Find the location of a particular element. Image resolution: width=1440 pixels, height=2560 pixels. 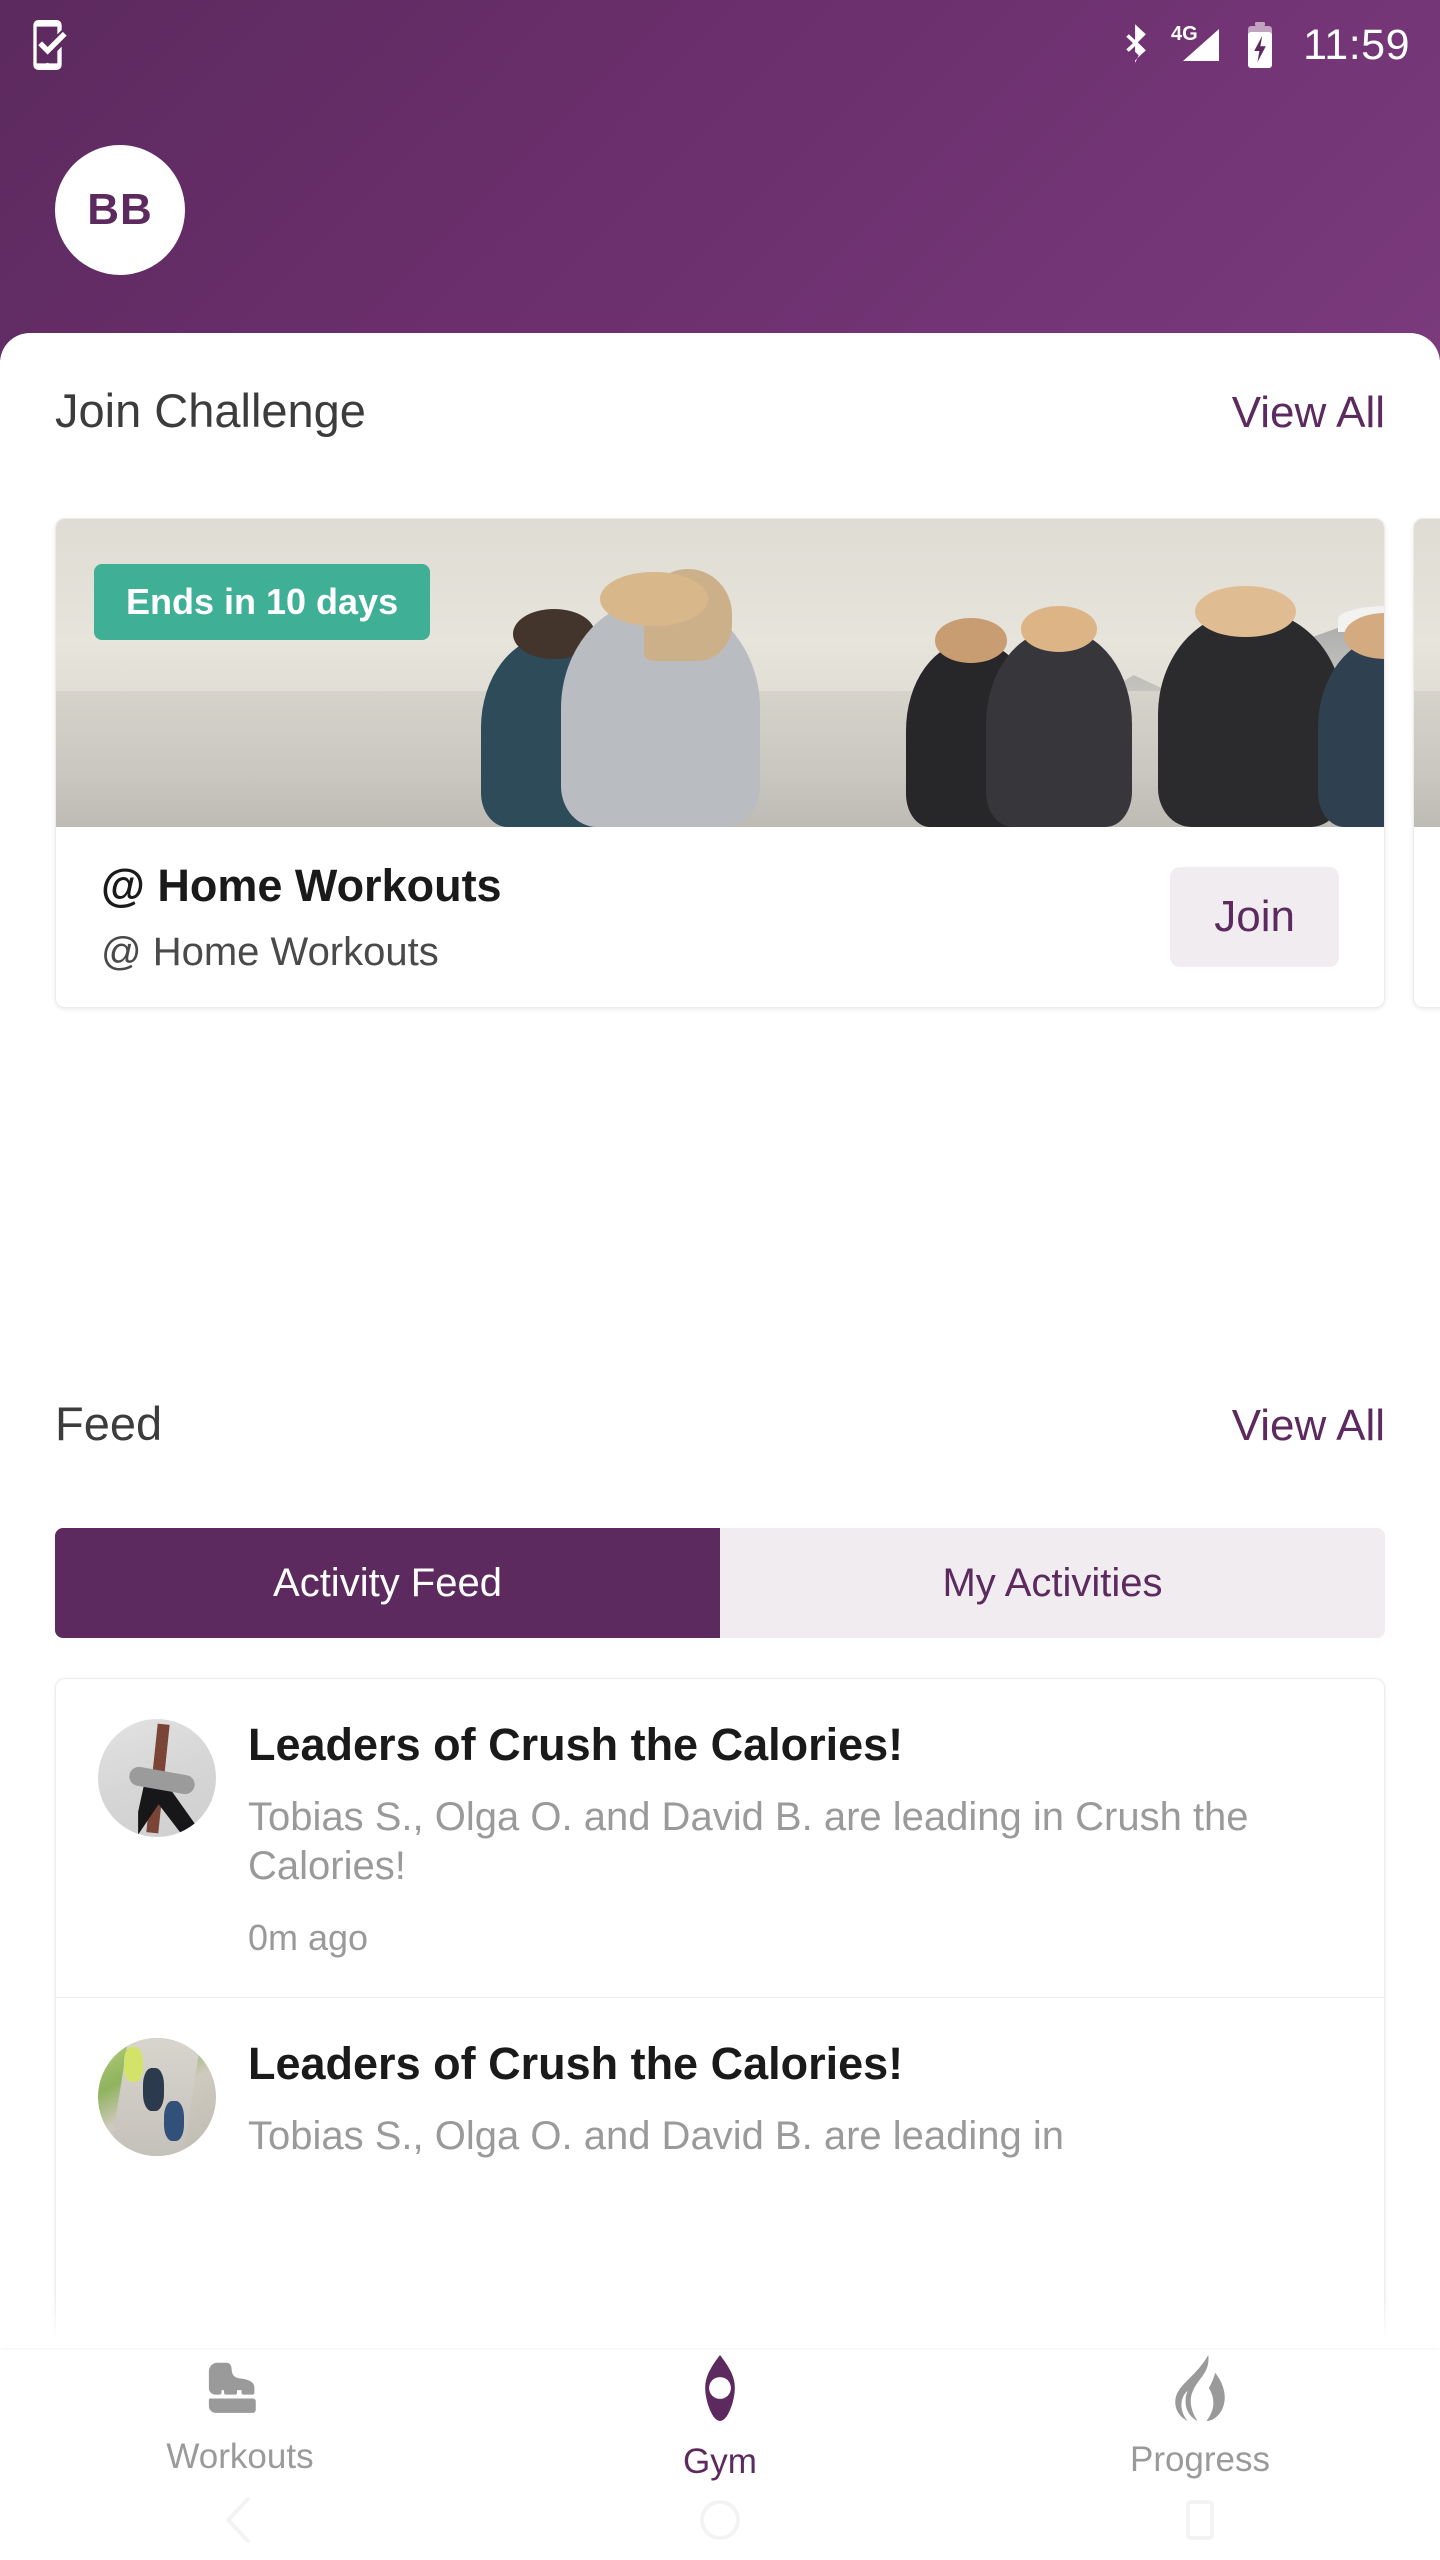

challenge-end-badge: Ends in 10 days is located at coordinates (262, 602).